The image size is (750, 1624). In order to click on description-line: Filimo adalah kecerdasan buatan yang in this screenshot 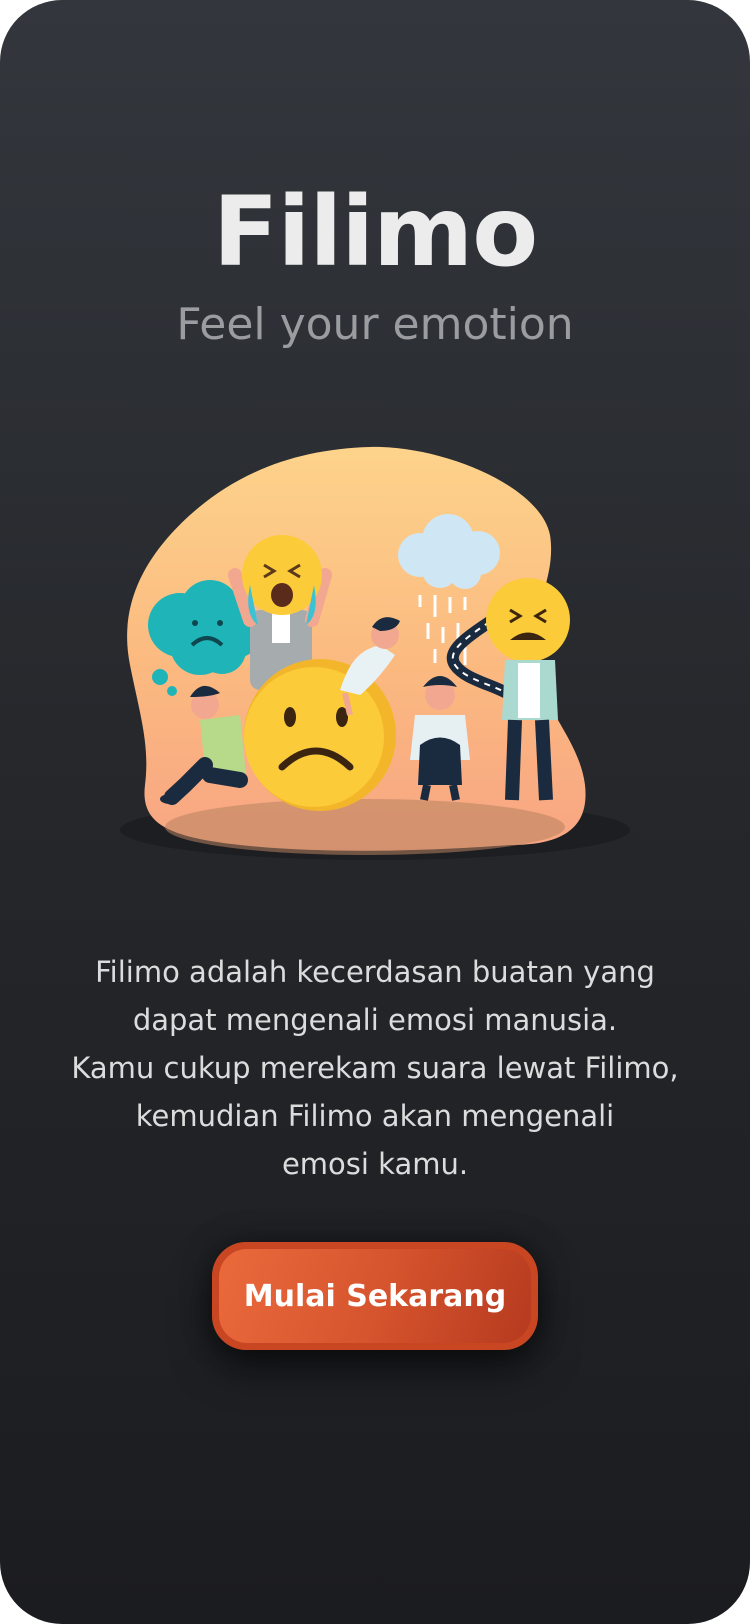, I will do `click(375, 972)`.